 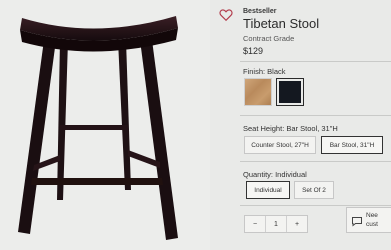 What do you see at coordinates (372, 224) in the screenshot?
I see `chat-text-line2: cust` at bounding box center [372, 224].